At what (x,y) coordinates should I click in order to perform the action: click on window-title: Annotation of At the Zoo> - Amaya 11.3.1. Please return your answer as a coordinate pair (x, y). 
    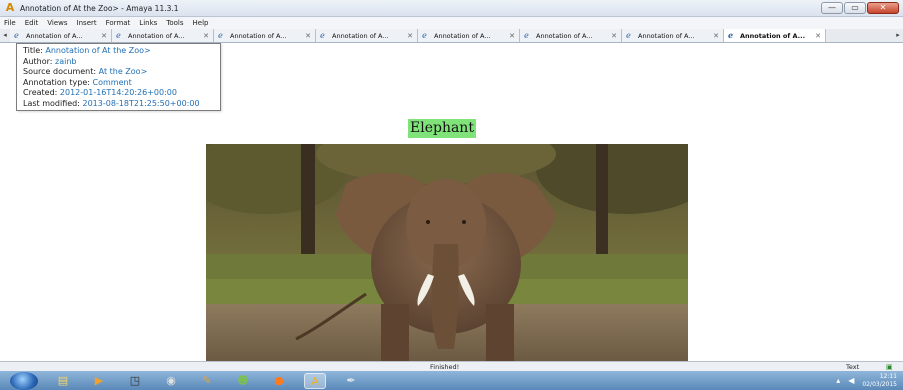
    Looking at the image, I should click on (99, 8).